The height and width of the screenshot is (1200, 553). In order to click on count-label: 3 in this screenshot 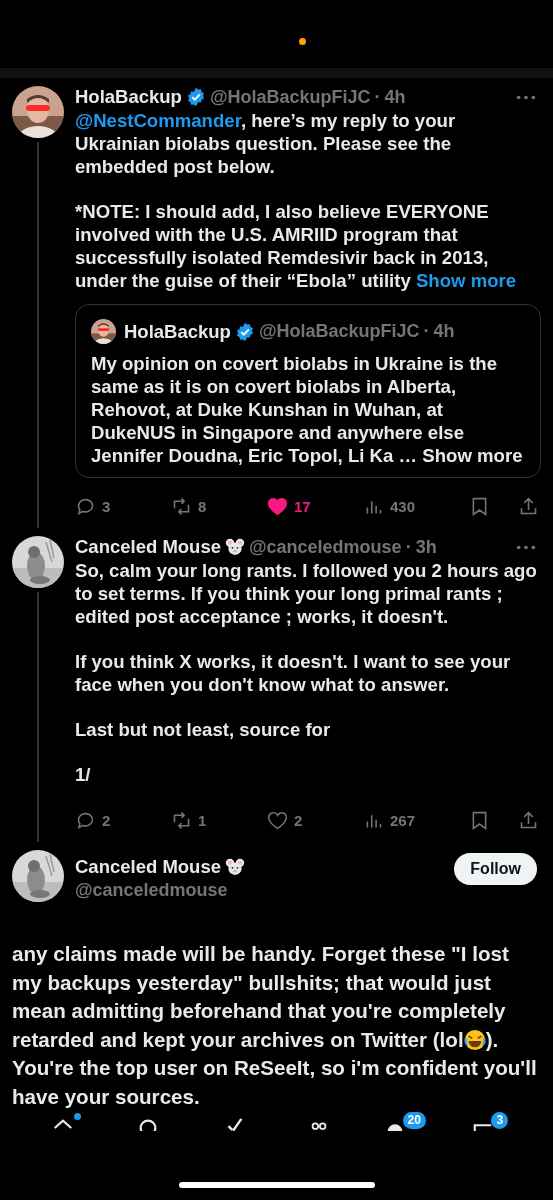, I will do `click(106, 506)`.